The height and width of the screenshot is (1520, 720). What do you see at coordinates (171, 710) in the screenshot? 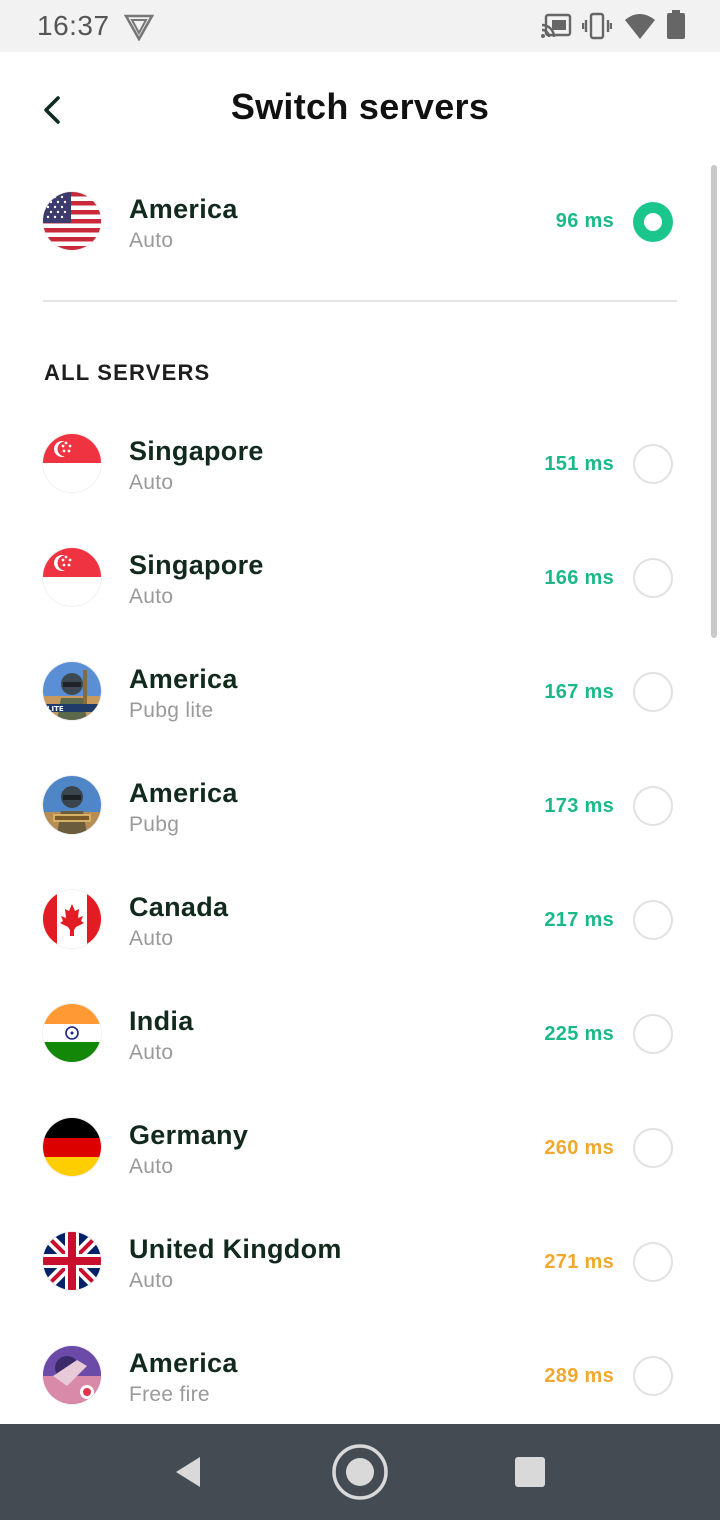
I see `server-sub: Pubg lite` at bounding box center [171, 710].